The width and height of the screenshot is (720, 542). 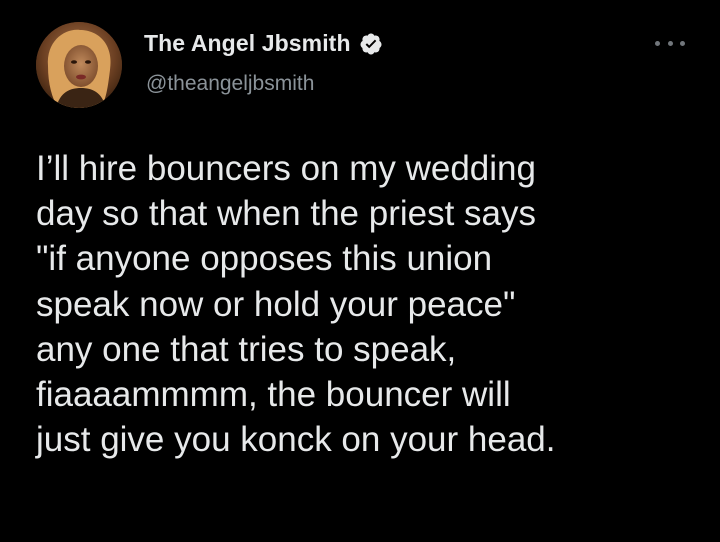 What do you see at coordinates (230, 84) in the screenshot?
I see `author-handle: @theangeljbsmith` at bounding box center [230, 84].